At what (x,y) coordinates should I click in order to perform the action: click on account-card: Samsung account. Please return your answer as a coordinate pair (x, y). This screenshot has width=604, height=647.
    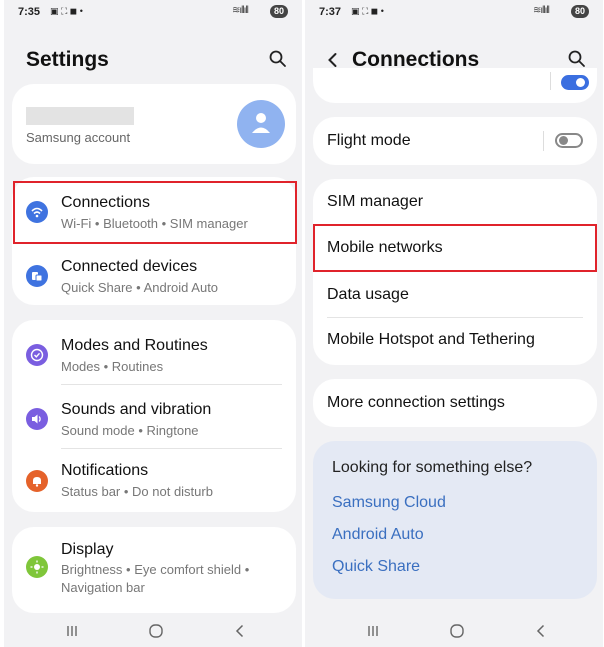
    Looking at the image, I should click on (154, 124).